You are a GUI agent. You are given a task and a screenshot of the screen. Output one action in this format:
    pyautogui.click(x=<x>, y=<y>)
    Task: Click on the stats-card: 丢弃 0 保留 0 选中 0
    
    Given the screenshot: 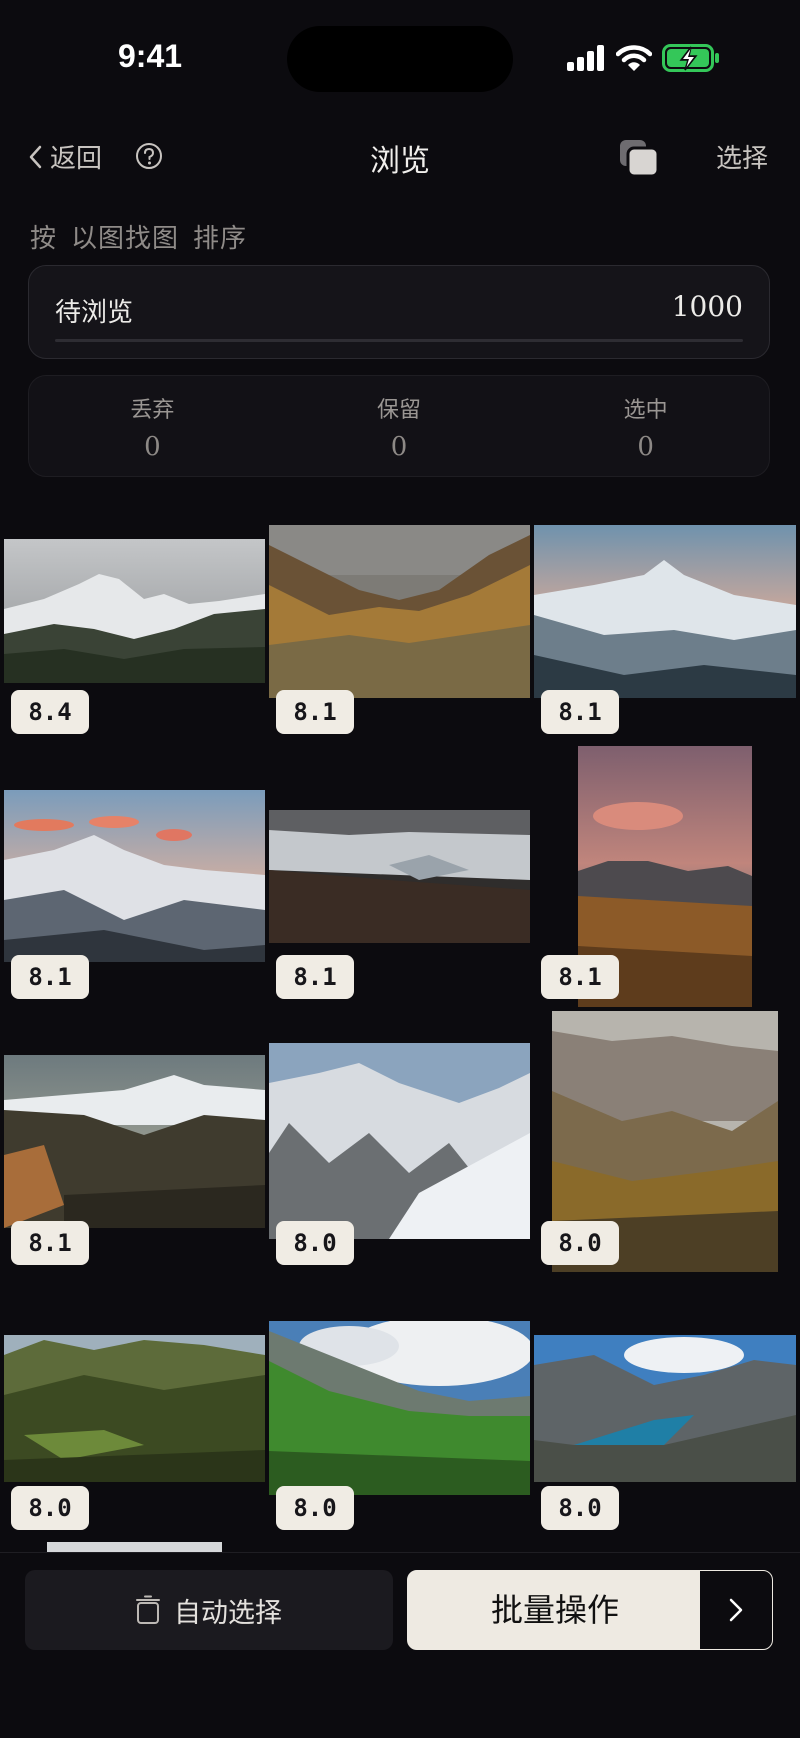 What is the action you would take?
    pyautogui.click(x=399, y=426)
    